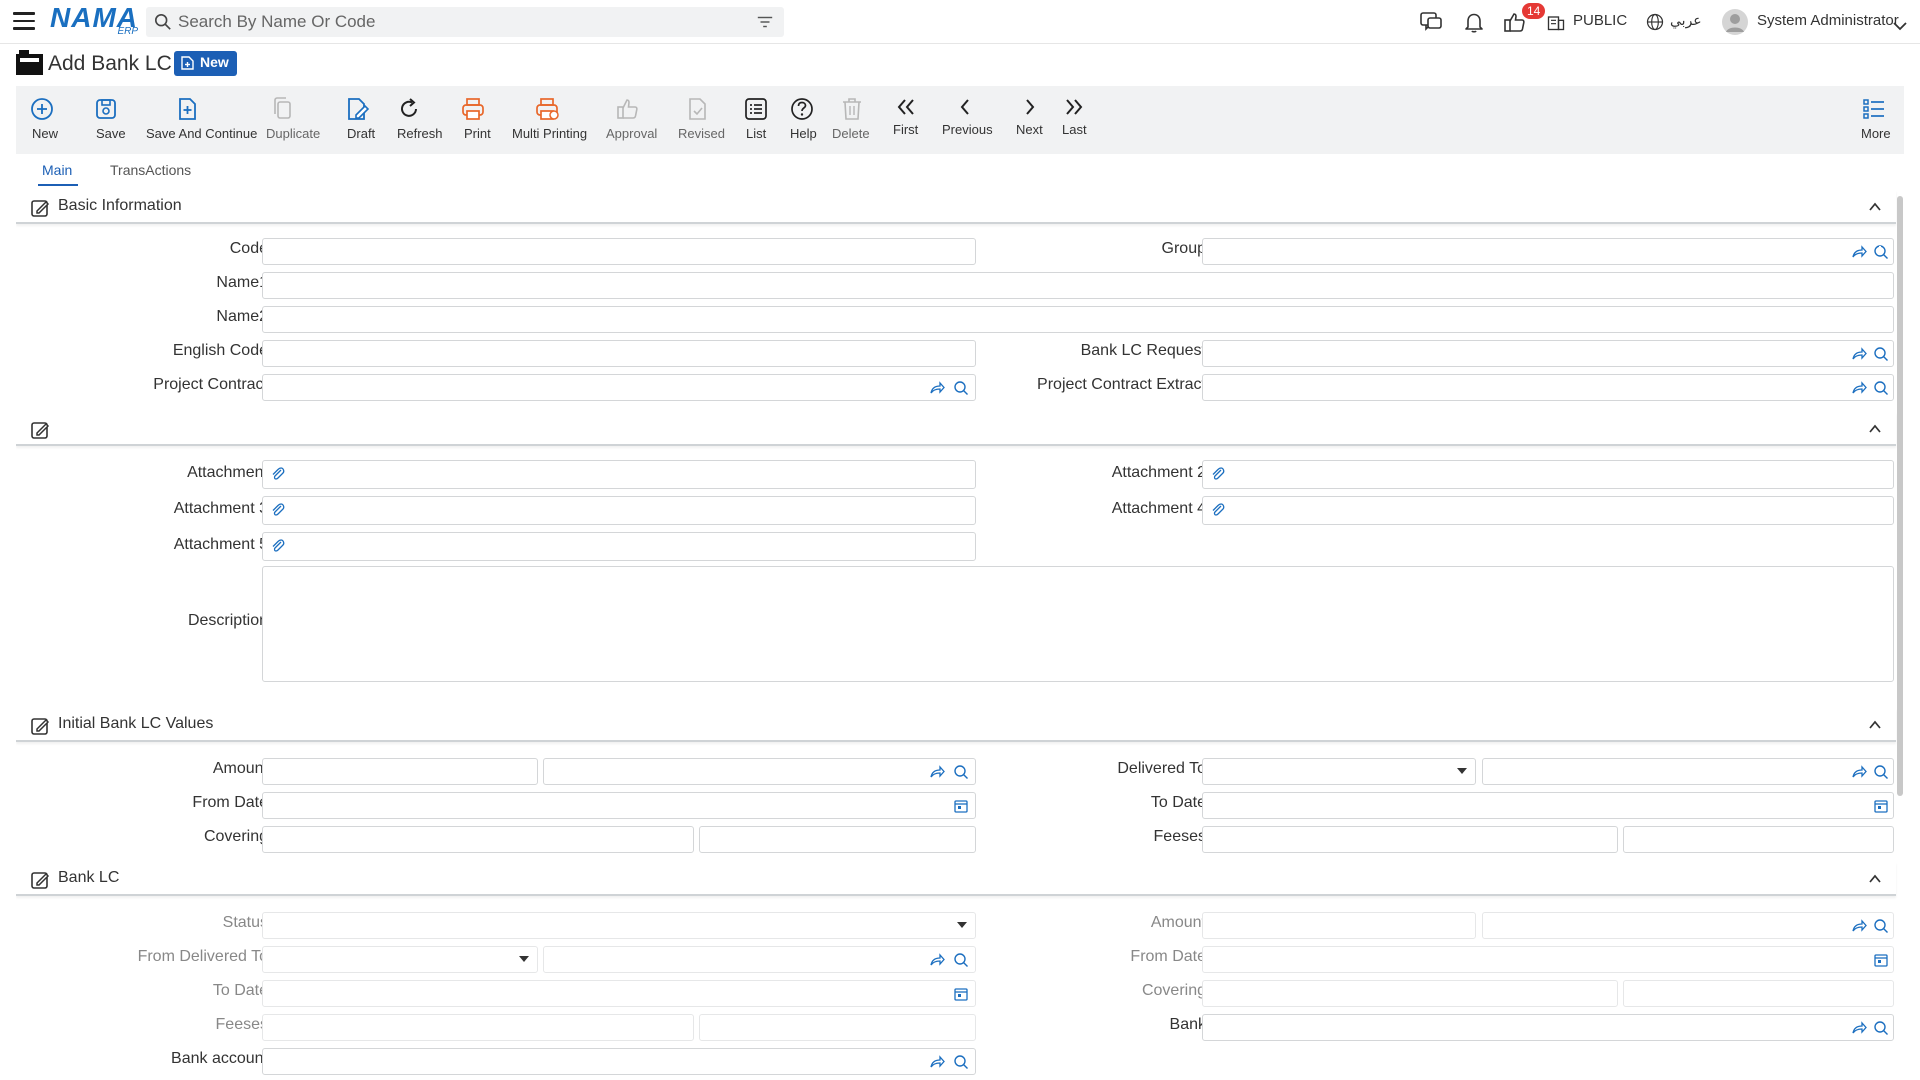 This screenshot has height=1080, width=1920. What do you see at coordinates (759, 959) in the screenshot?
I see `from-delivered-to-field` at bounding box center [759, 959].